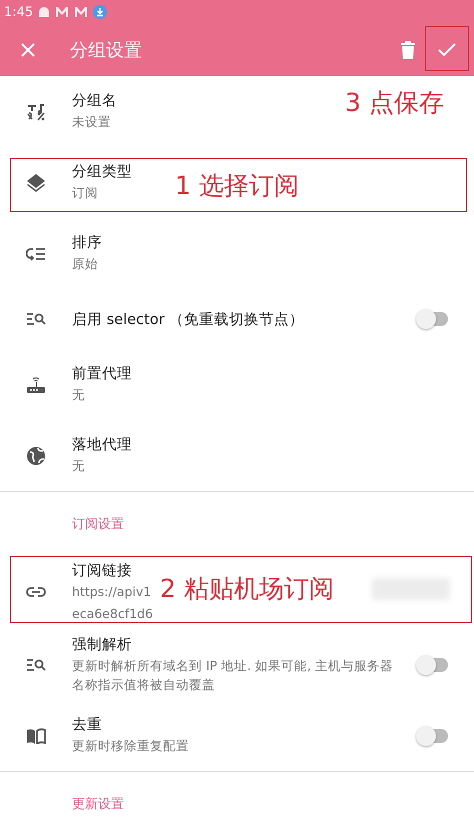 This screenshot has width=474, height=839. What do you see at coordinates (85, 264) in the screenshot?
I see `setting-value: 原始` at bounding box center [85, 264].